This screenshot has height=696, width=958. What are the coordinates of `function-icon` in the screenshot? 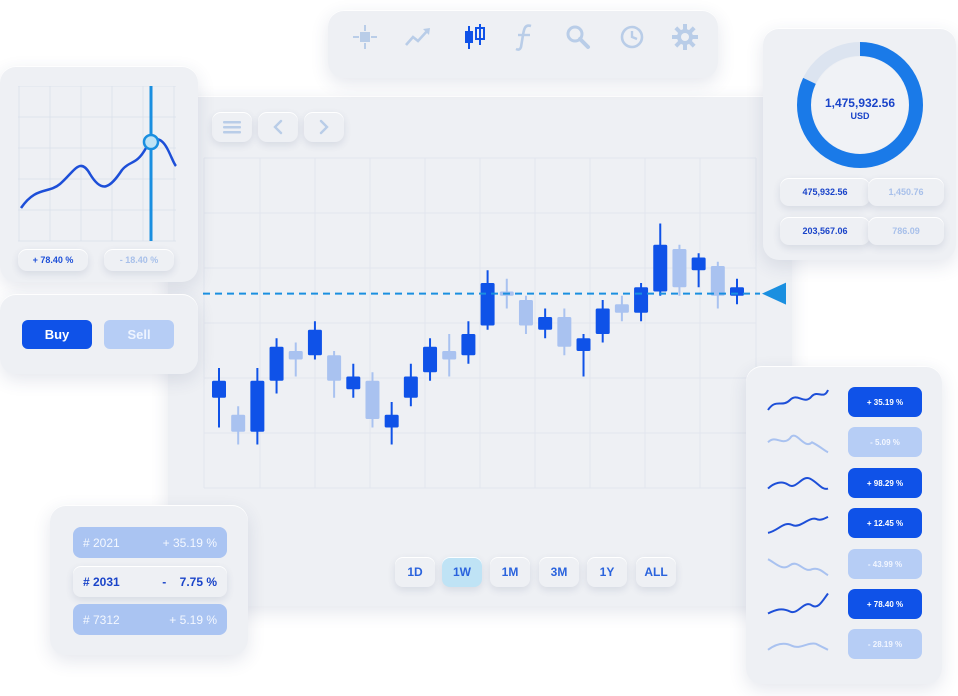 It's located at (523, 37).